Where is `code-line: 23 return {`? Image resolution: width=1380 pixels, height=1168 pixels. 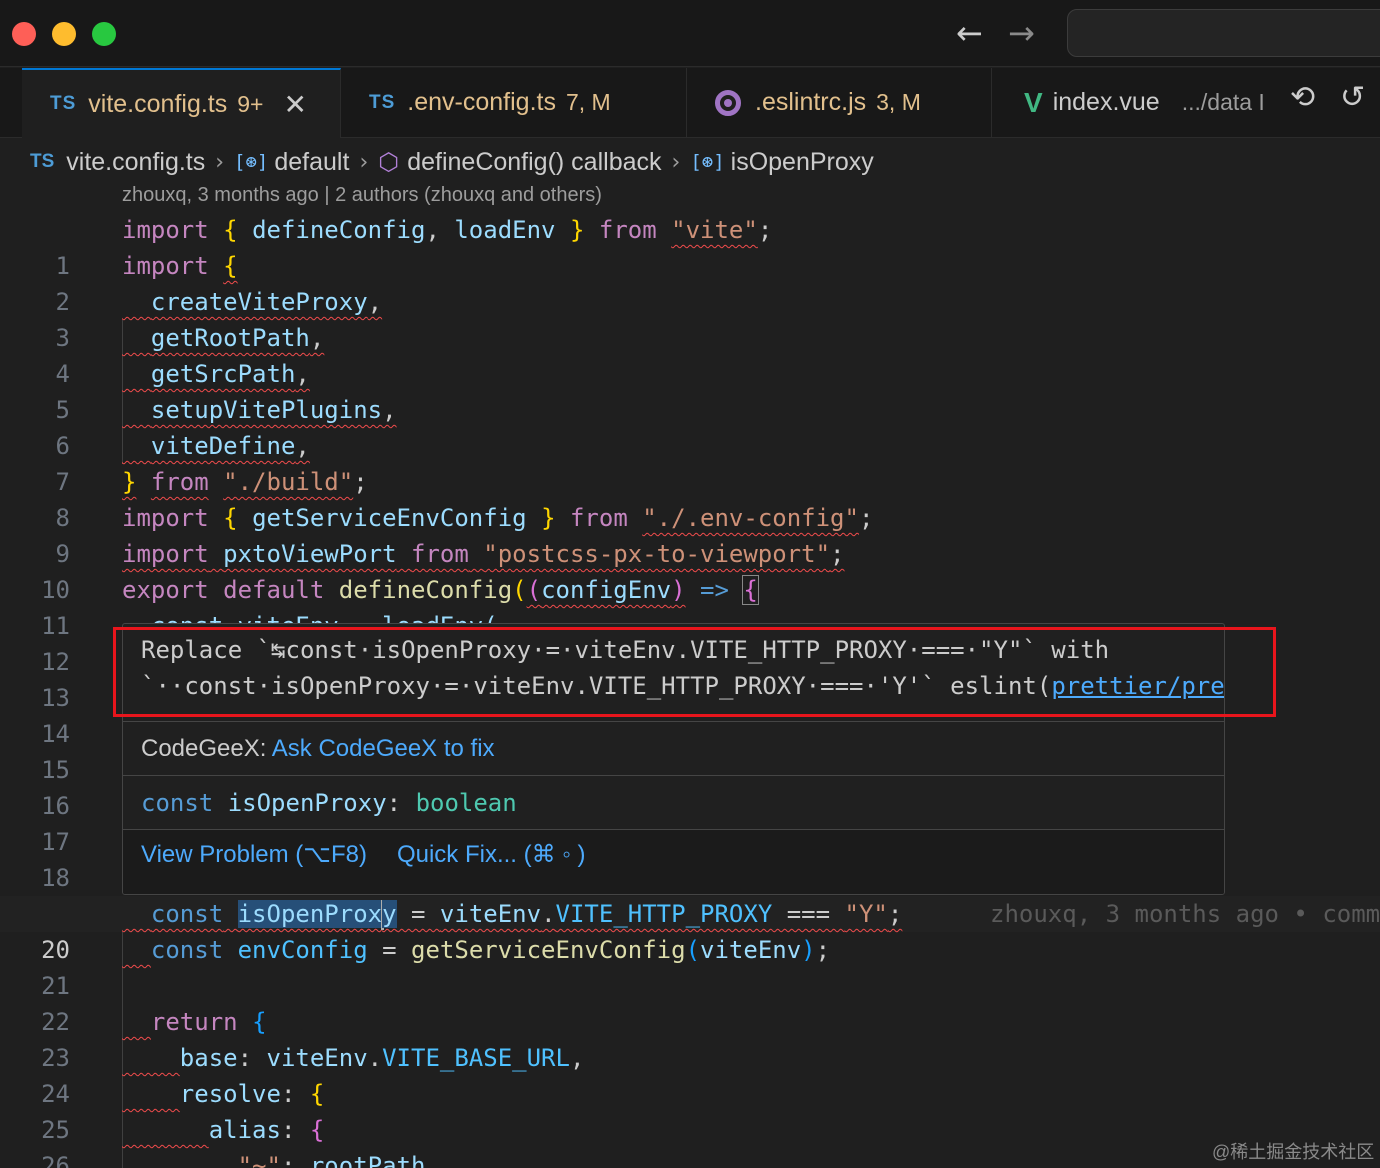
code-line: 23 return { is located at coordinates (690, 1038).